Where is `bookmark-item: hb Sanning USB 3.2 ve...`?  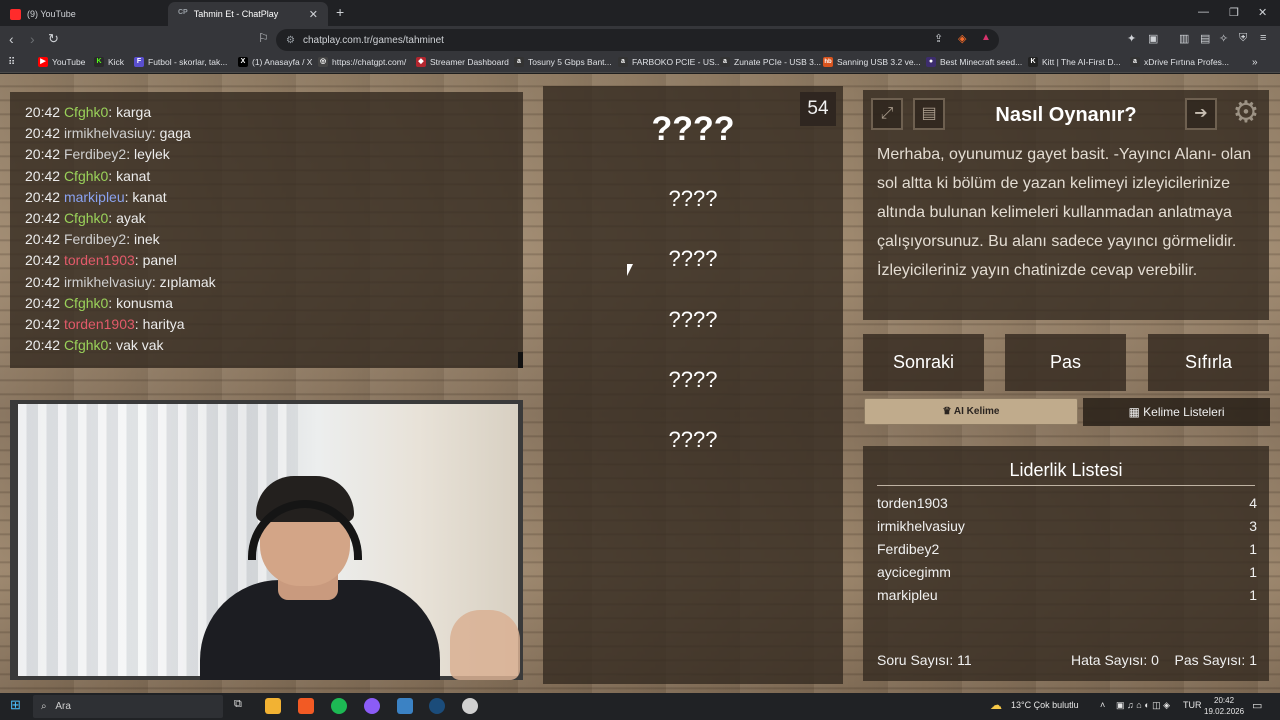
bookmark-item: hb Sanning USB 3.2 ve... is located at coordinates (872, 62).